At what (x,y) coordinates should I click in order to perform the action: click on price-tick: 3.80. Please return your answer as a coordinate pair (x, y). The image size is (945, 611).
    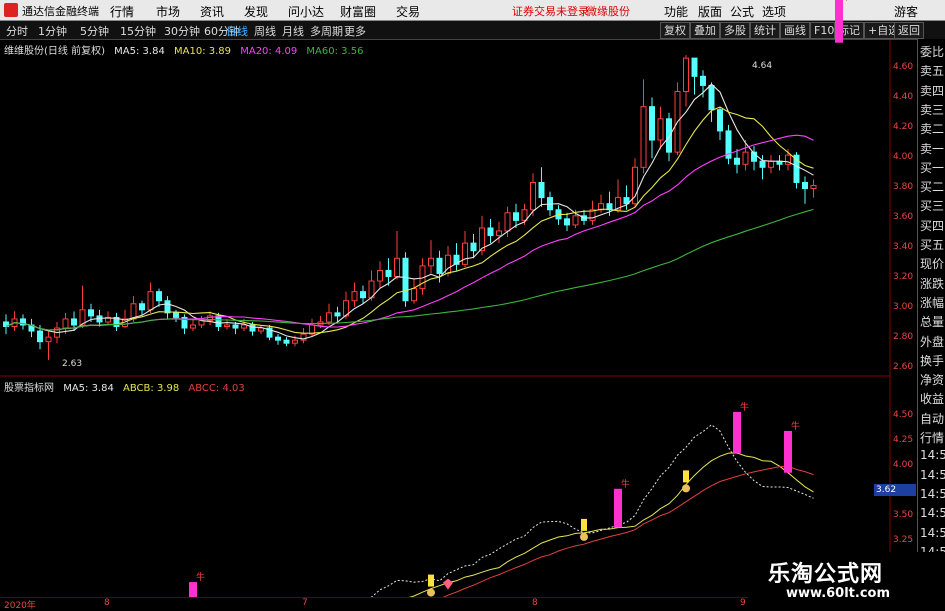
    Looking at the image, I should click on (903, 187).